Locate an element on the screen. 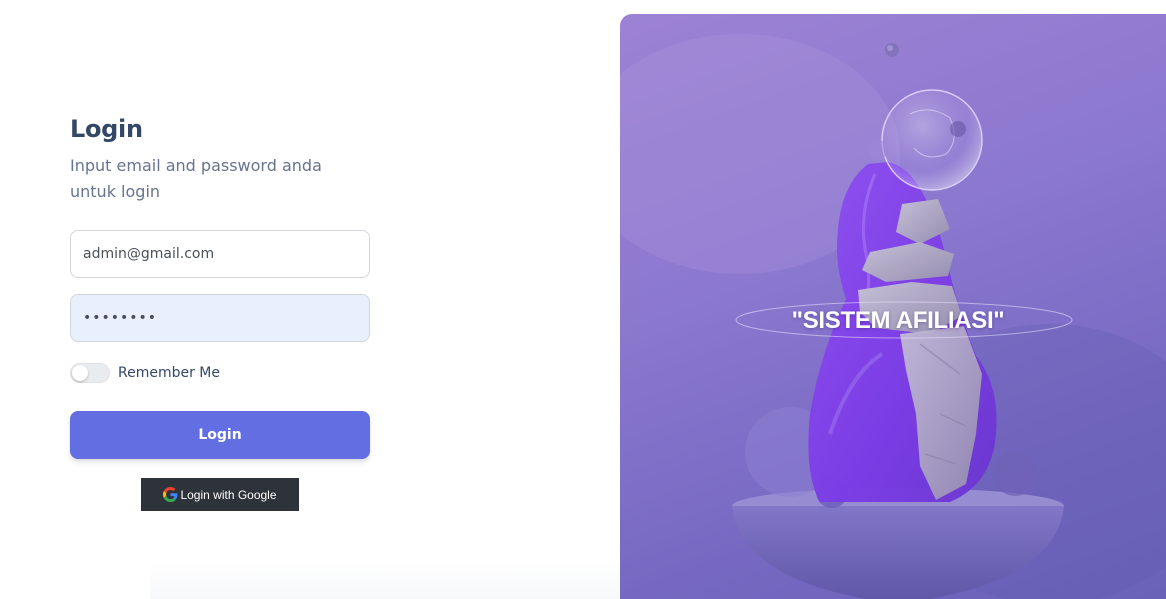  password-input is located at coordinates (220, 318).